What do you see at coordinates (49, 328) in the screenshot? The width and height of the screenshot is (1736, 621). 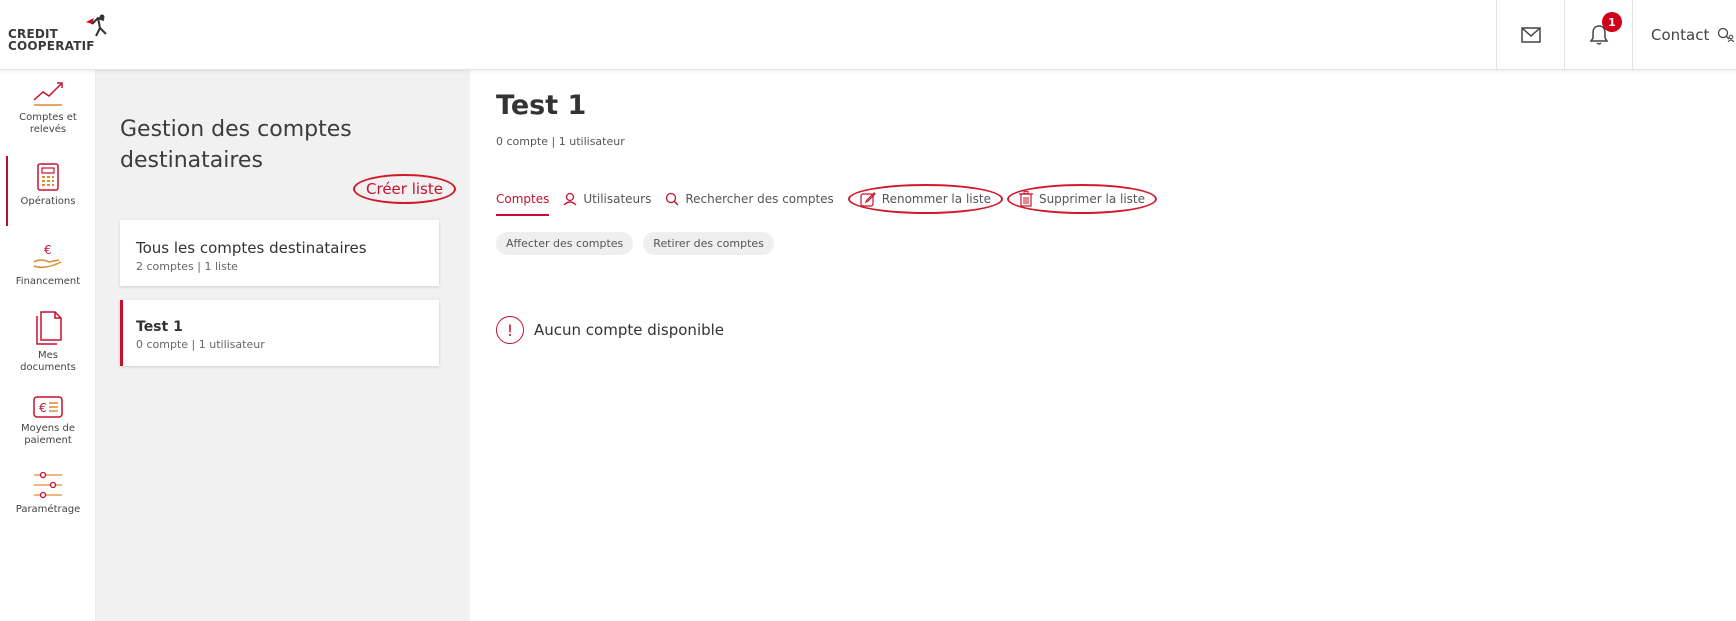 I see `documents-icon` at bounding box center [49, 328].